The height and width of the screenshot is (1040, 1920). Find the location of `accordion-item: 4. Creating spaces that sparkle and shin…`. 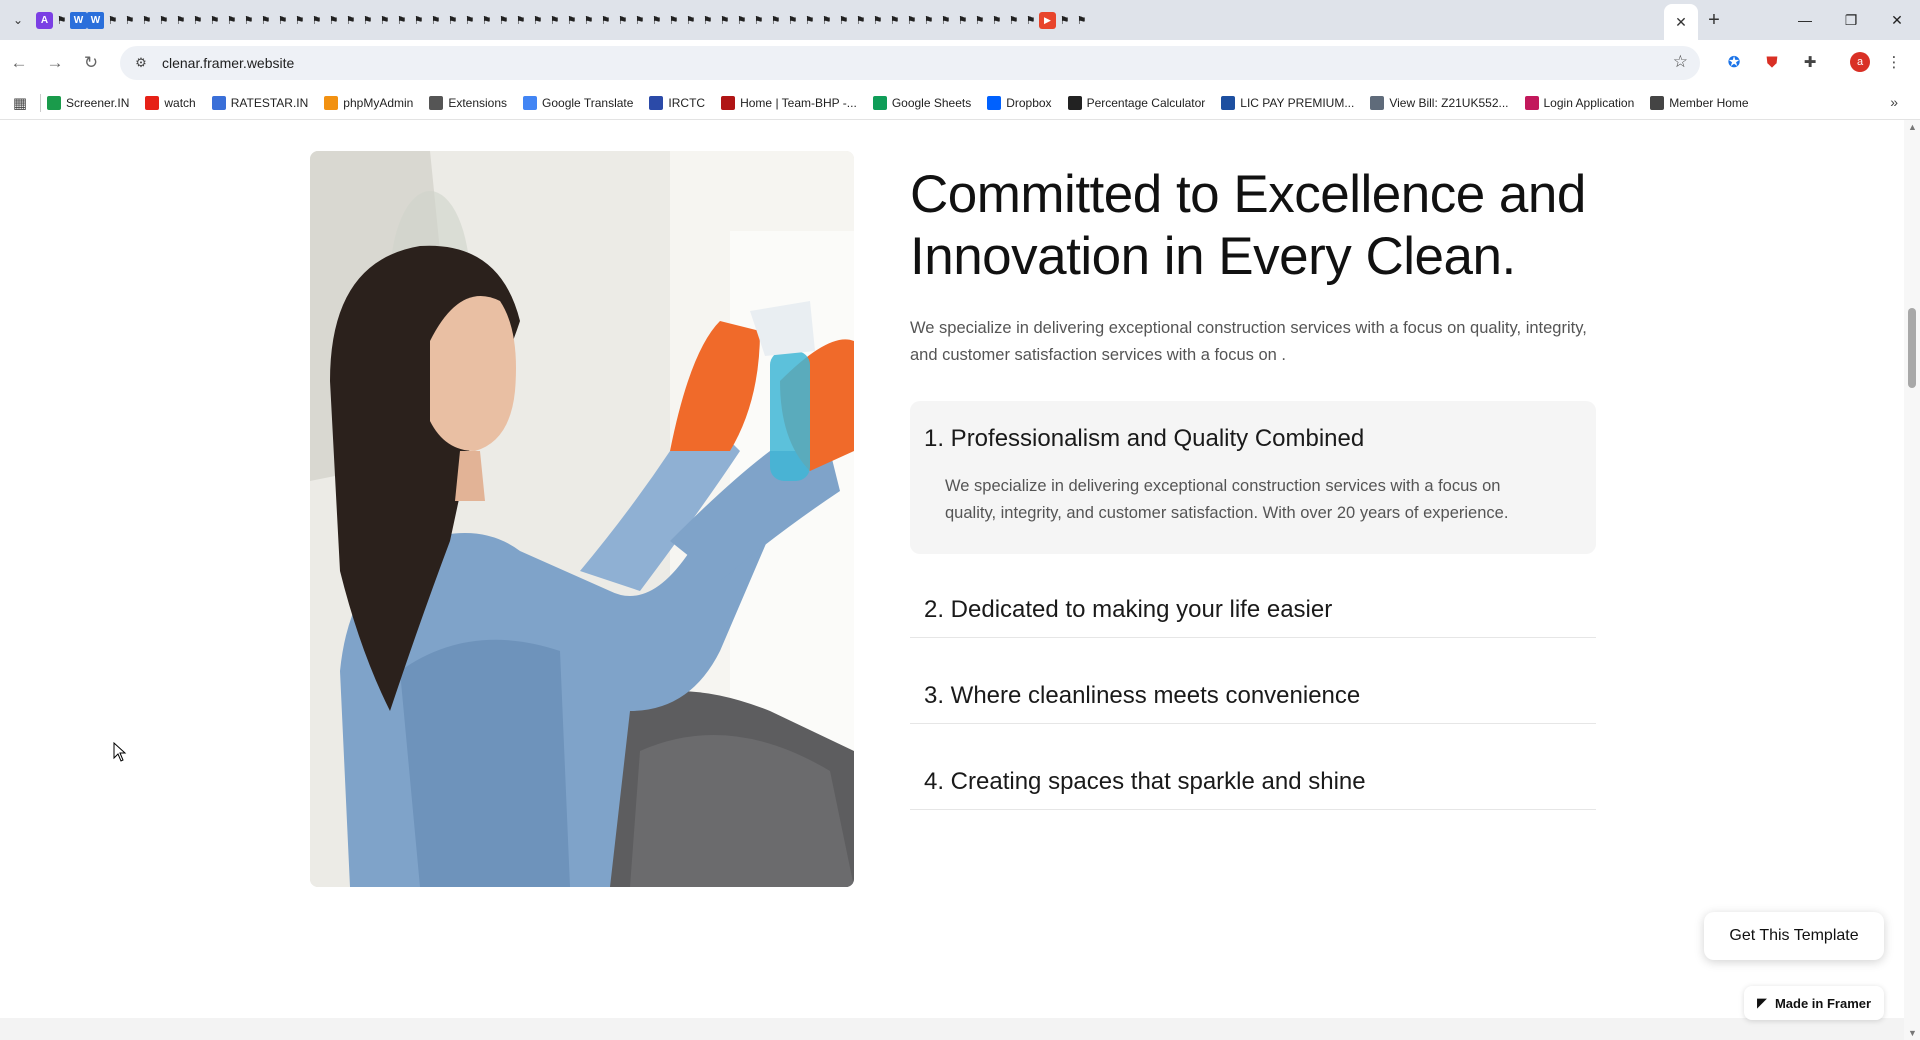

accordion-item: 4. Creating spaces that sparkle and shin… is located at coordinates (1253, 779).